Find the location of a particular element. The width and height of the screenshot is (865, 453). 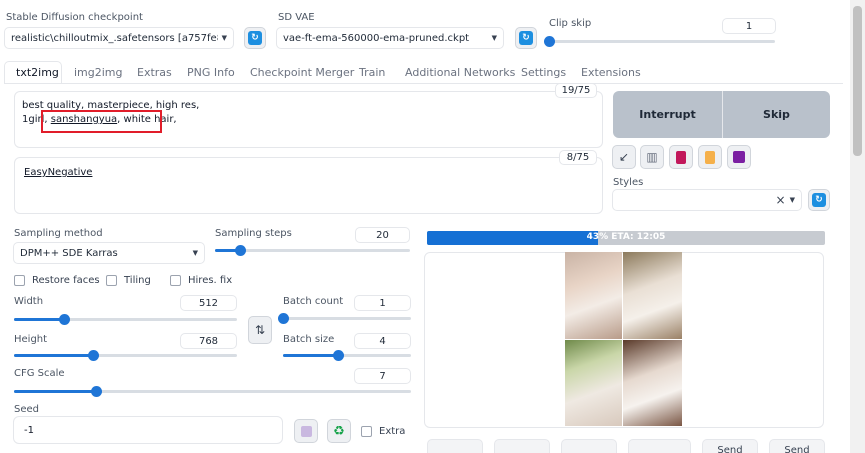

skip-button: Skip is located at coordinates (776, 114).